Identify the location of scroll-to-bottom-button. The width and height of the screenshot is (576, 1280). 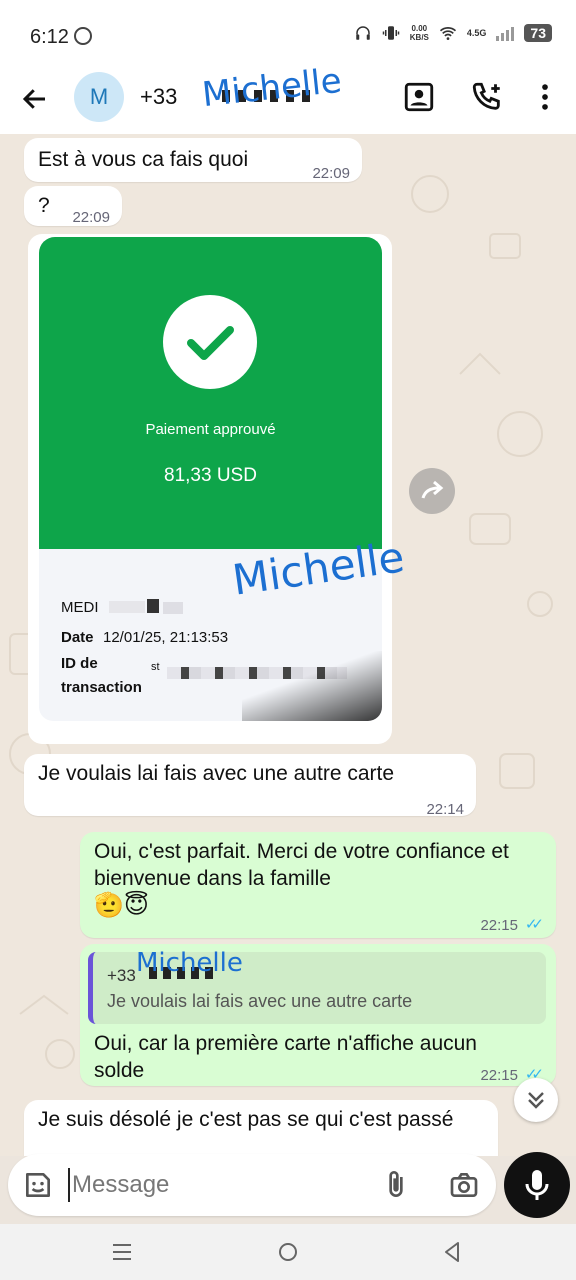
(536, 1100).